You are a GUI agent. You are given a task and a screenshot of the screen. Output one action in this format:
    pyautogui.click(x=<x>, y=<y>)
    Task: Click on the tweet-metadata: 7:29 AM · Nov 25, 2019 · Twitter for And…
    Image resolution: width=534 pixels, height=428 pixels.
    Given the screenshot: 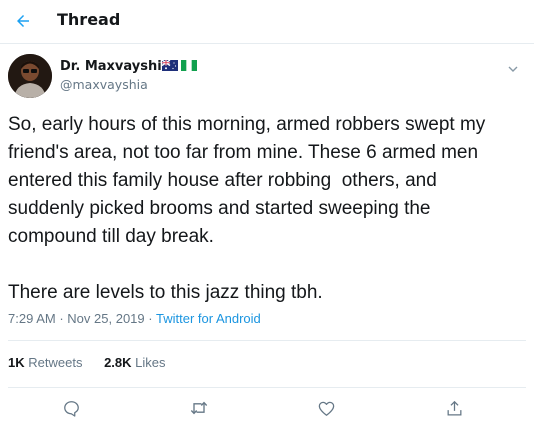 What is the action you would take?
    pyautogui.click(x=134, y=319)
    